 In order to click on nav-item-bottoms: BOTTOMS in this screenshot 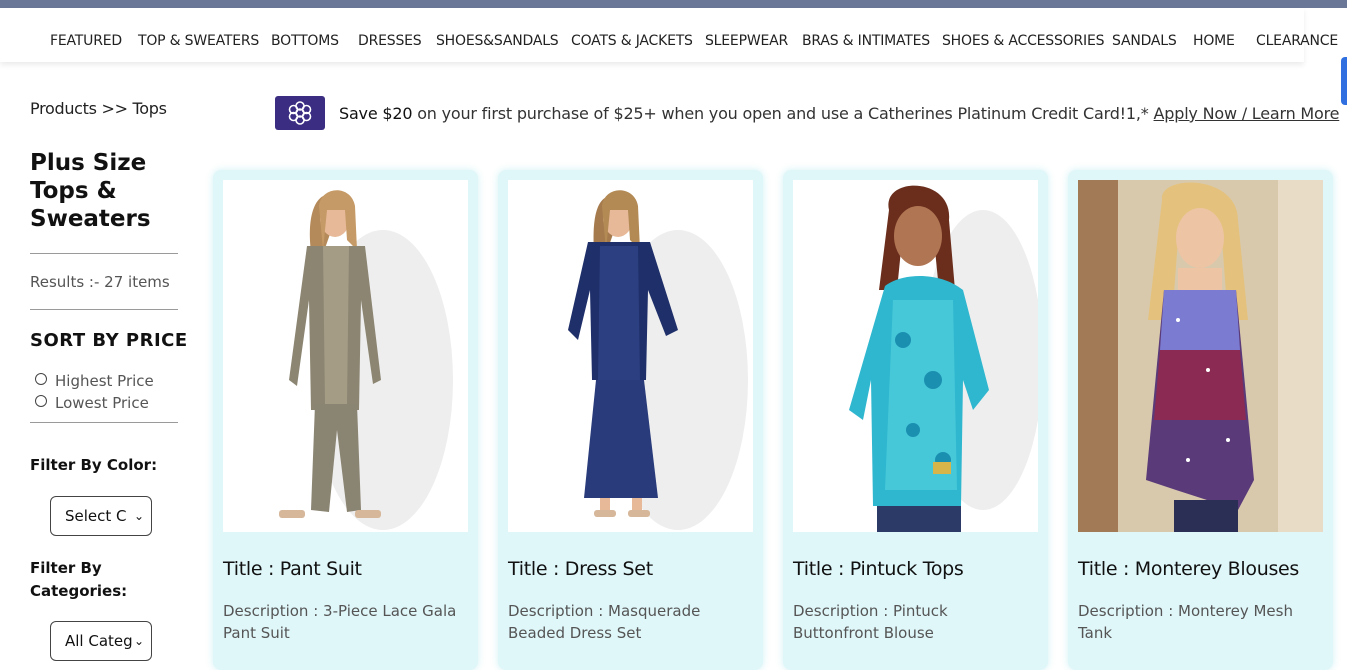, I will do `click(305, 41)`.